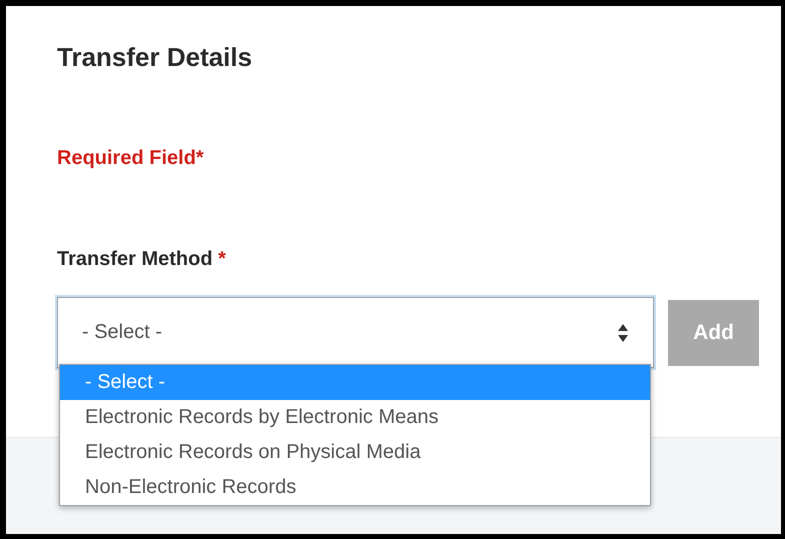 Image resolution: width=785 pixels, height=539 pixels. What do you see at coordinates (355, 452) in the screenshot?
I see `dropdown-option: Electronic Records on Physical Media` at bounding box center [355, 452].